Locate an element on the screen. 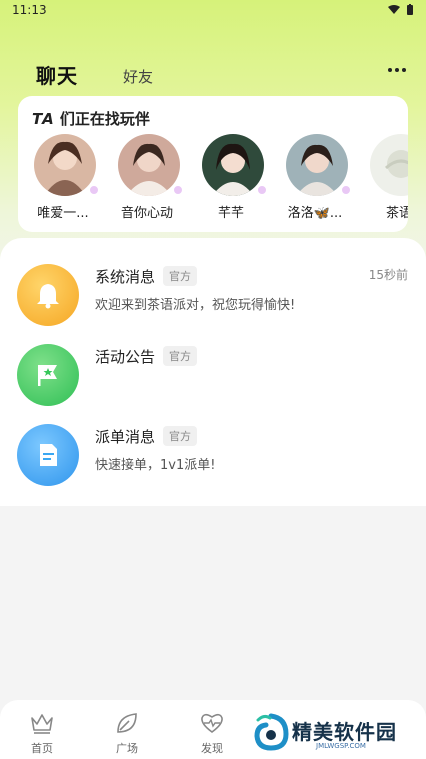  message-row-dispatch: 派单消息 官方 快速接单，1v1派单! is located at coordinates (213, 454).